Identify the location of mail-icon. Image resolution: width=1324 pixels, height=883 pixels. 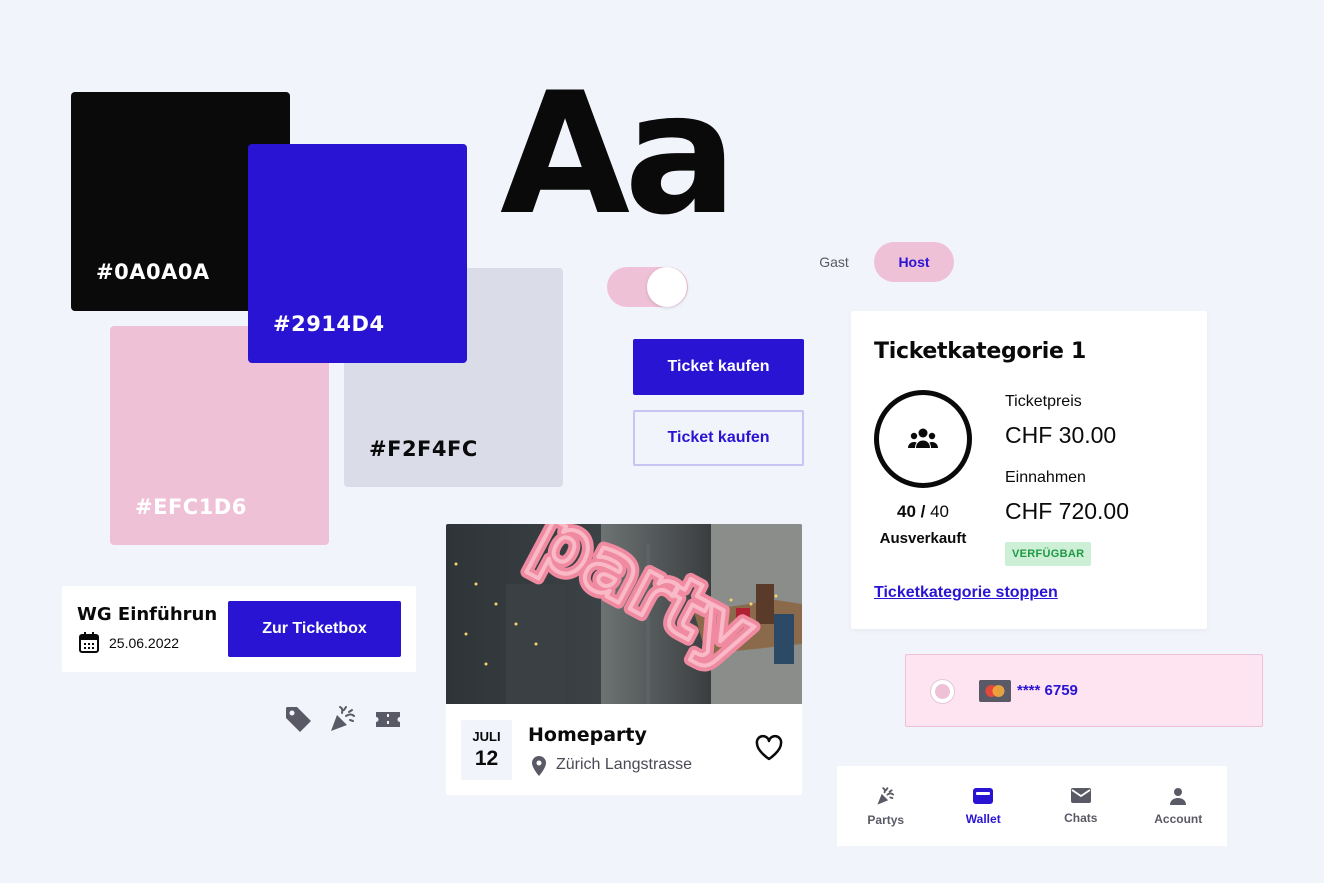
(1080, 795).